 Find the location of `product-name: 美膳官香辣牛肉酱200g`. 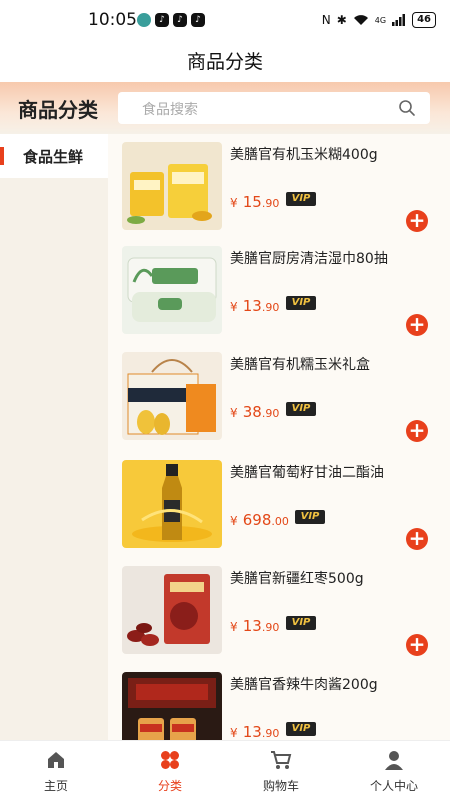

product-name: 美膳官香辣牛肉酱200g is located at coordinates (304, 684).